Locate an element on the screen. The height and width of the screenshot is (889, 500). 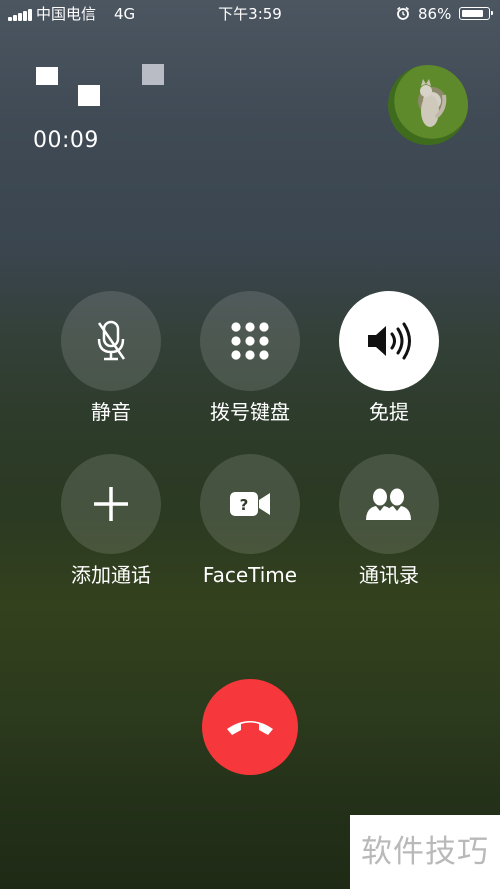
speaker-button: 免提 is located at coordinates (389, 358).